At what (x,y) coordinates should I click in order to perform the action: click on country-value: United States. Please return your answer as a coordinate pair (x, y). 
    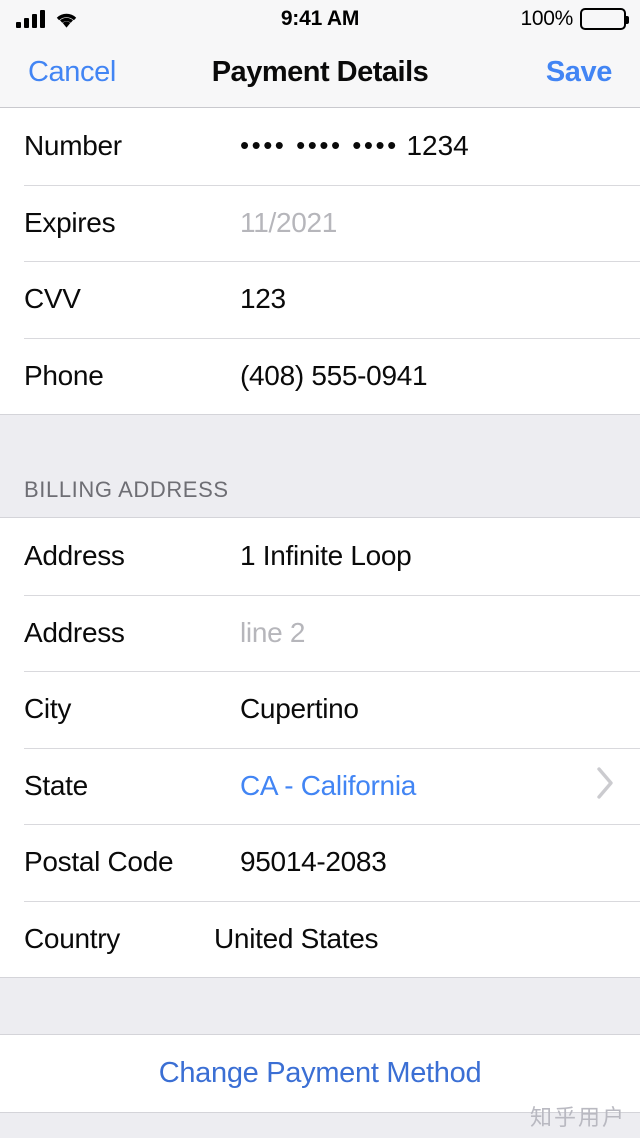
    Looking at the image, I should click on (285, 939).